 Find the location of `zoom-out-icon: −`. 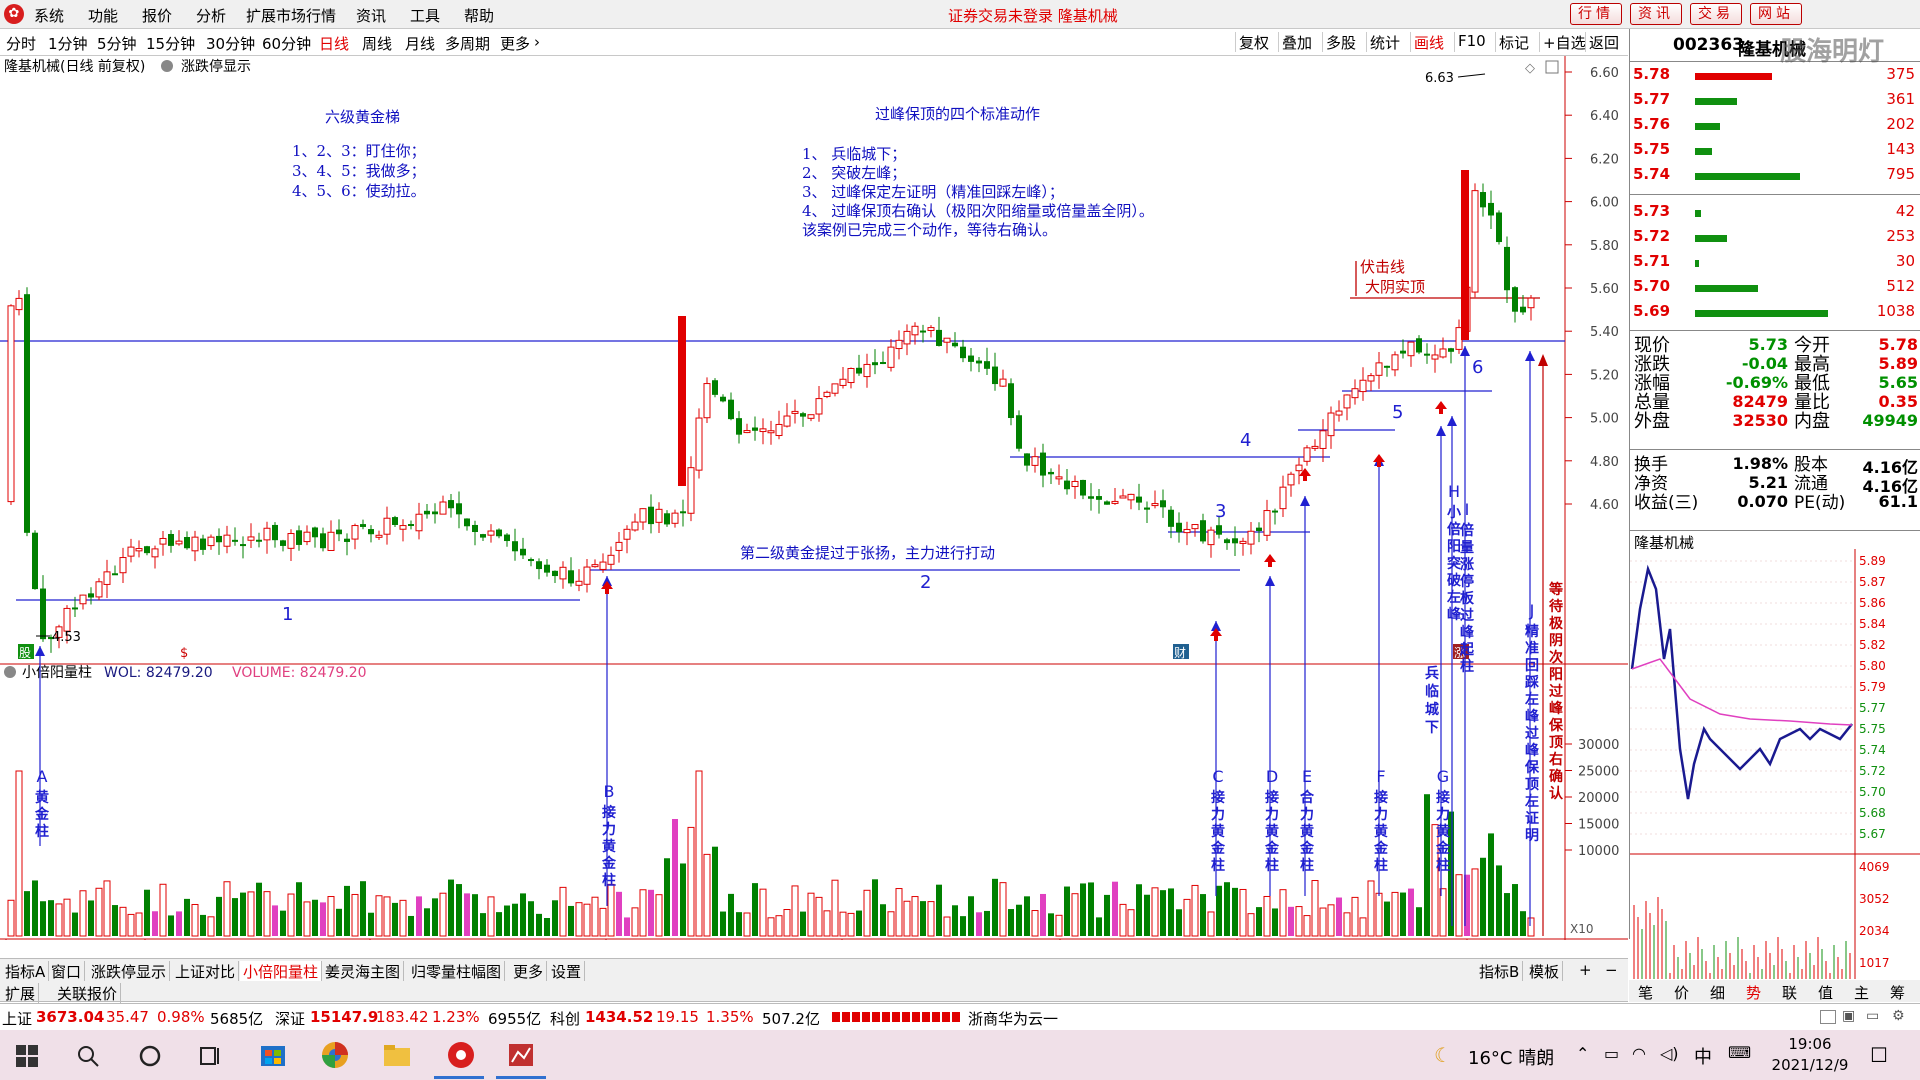

zoom-out-icon: − is located at coordinates (1611, 970).